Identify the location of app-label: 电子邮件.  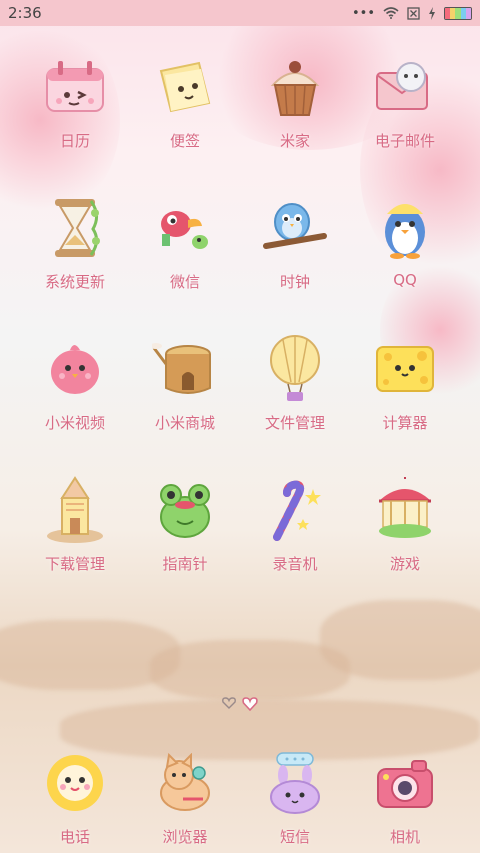
(404, 141).